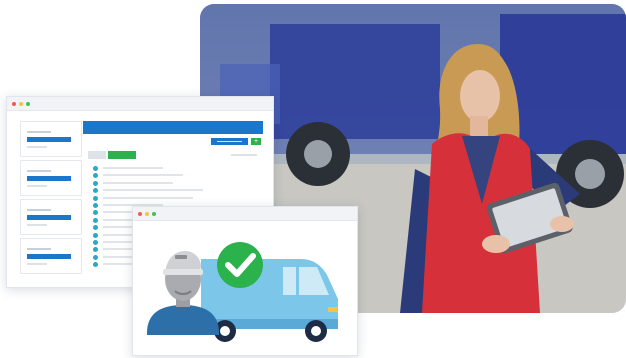 The image size is (626, 358). What do you see at coordinates (229, 141) in the screenshot?
I see `dashboard-action-button` at bounding box center [229, 141].